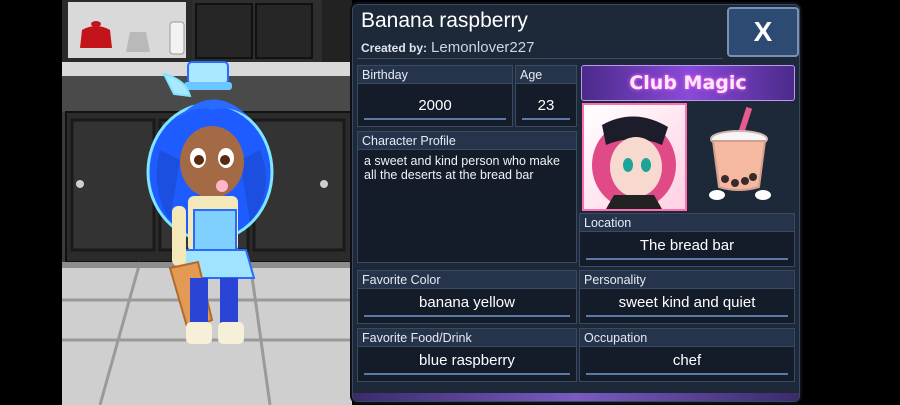  What do you see at coordinates (435, 107) in the screenshot?
I see `birthday-value: 2000` at bounding box center [435, 107].